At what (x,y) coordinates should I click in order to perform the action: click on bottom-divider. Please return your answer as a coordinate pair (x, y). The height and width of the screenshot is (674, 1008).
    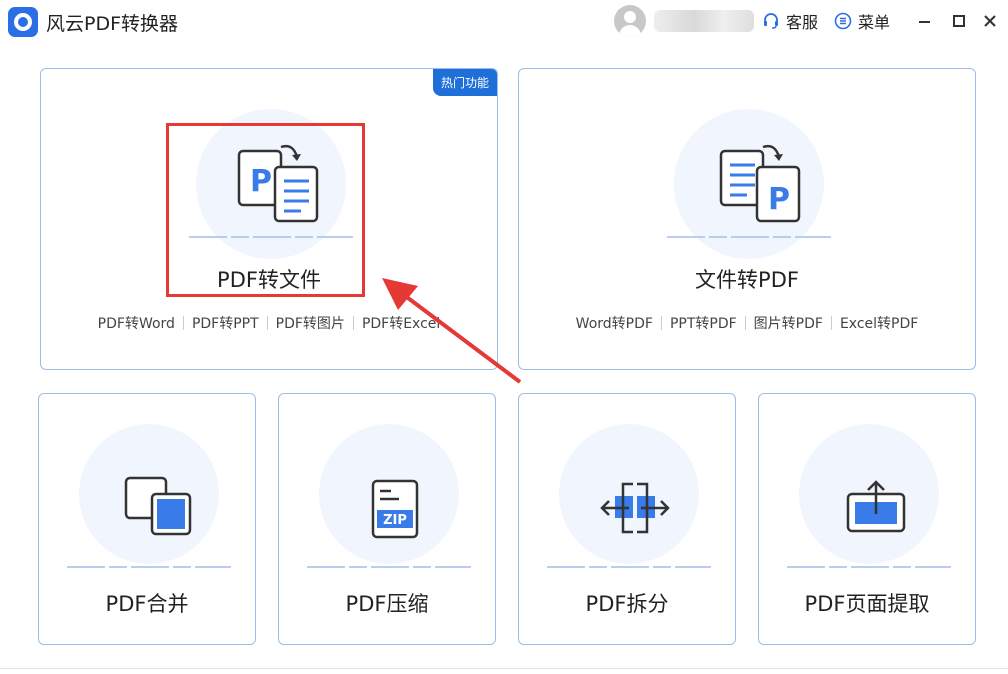
    Looking at the image, I should click on (504, 668).